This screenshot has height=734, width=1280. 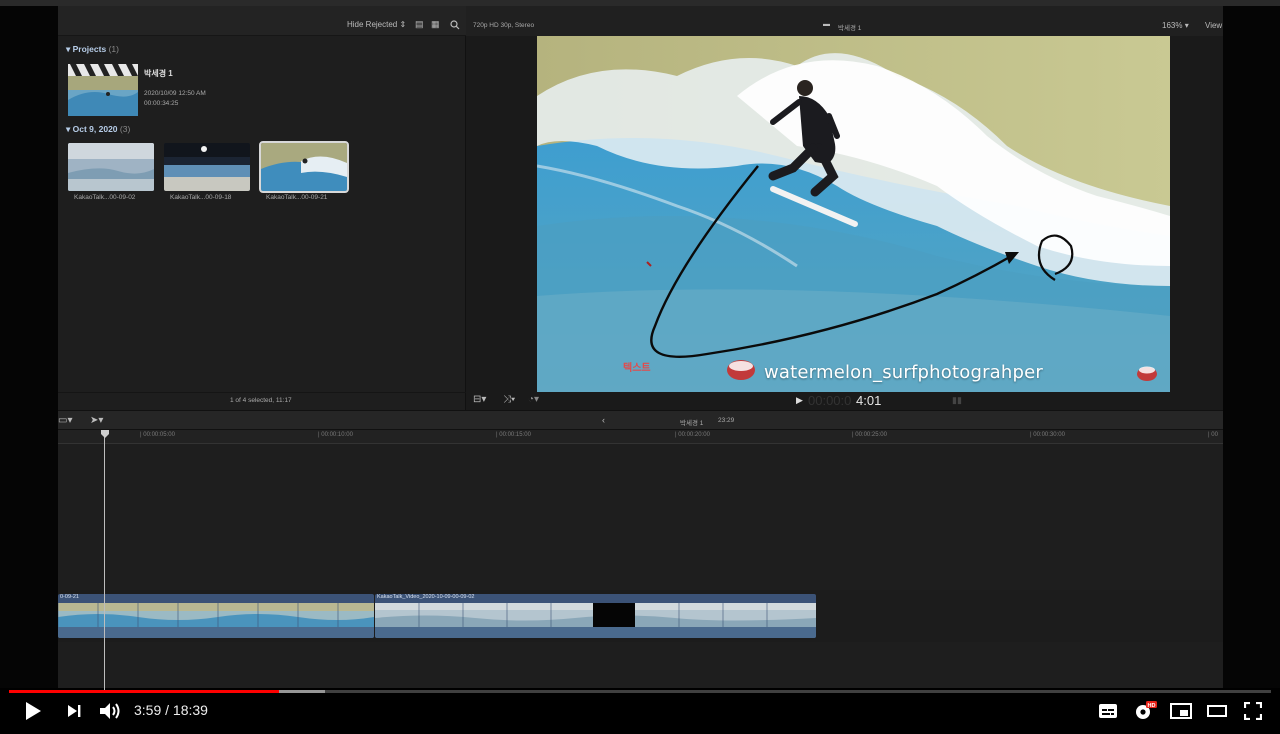 I want to click on volume-button, so click(x=110, y=711).